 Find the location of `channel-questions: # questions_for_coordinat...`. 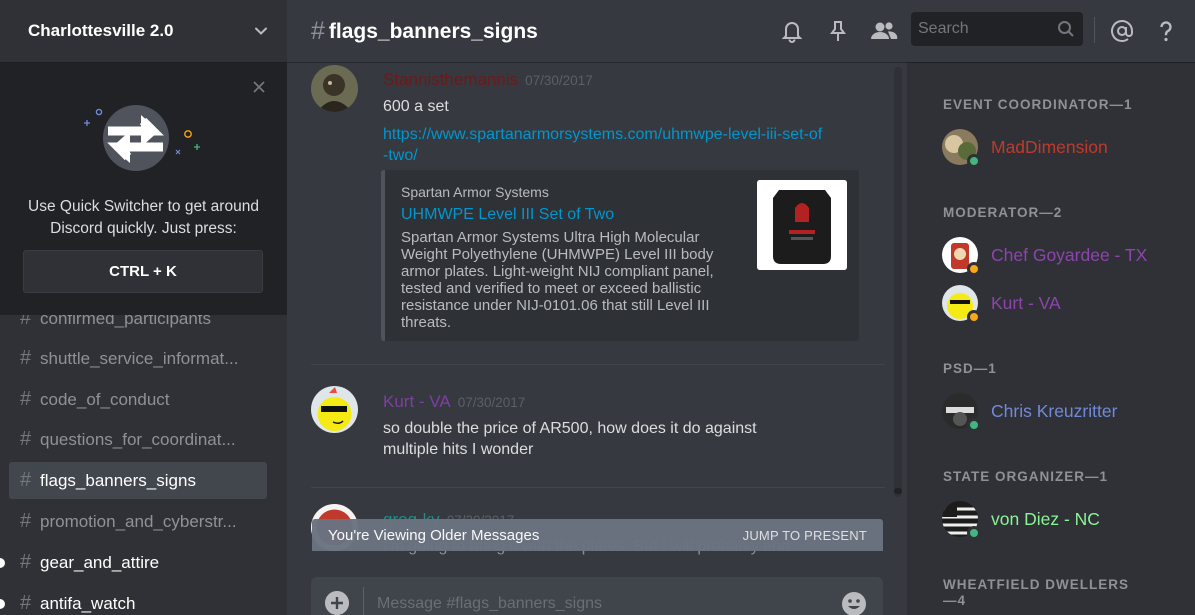

channel-questions: # questions_for_coordinat... is located at coordinates (138, 439).